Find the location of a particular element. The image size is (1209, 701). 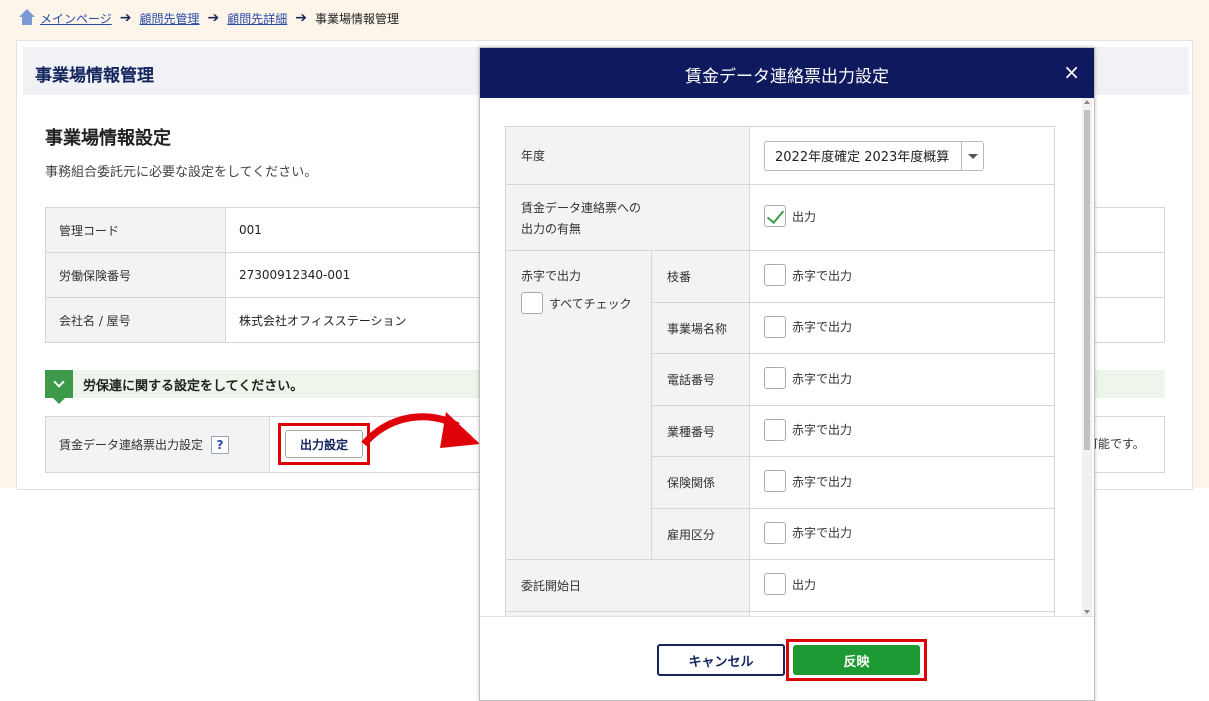

cancel-button: キャンセル is located at coordinates (721, 660).